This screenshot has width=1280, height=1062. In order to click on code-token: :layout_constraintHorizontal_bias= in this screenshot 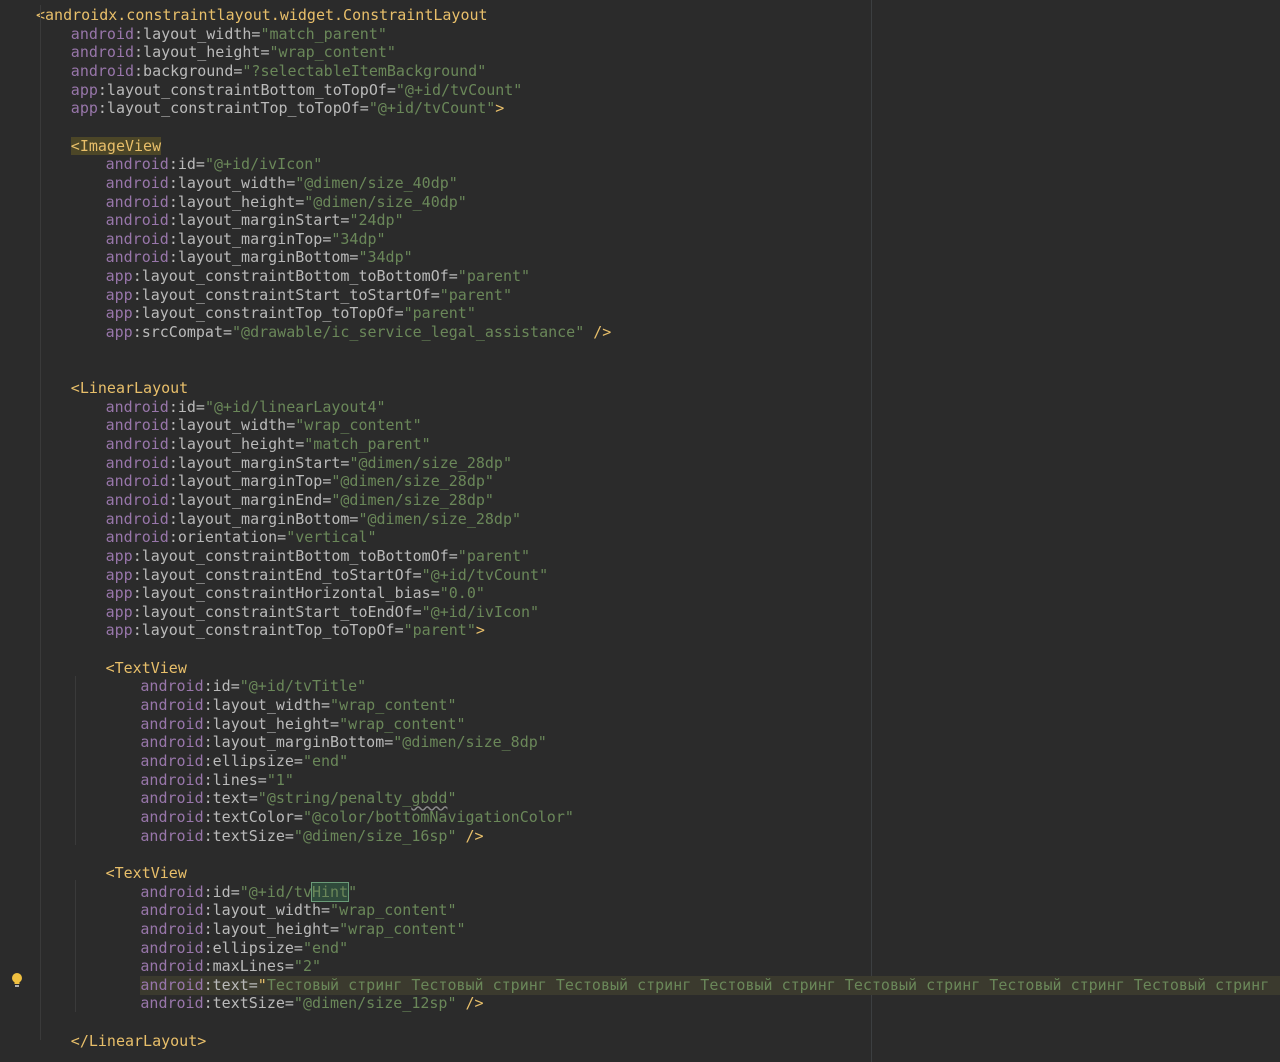, I will do `click(286, 593)`.